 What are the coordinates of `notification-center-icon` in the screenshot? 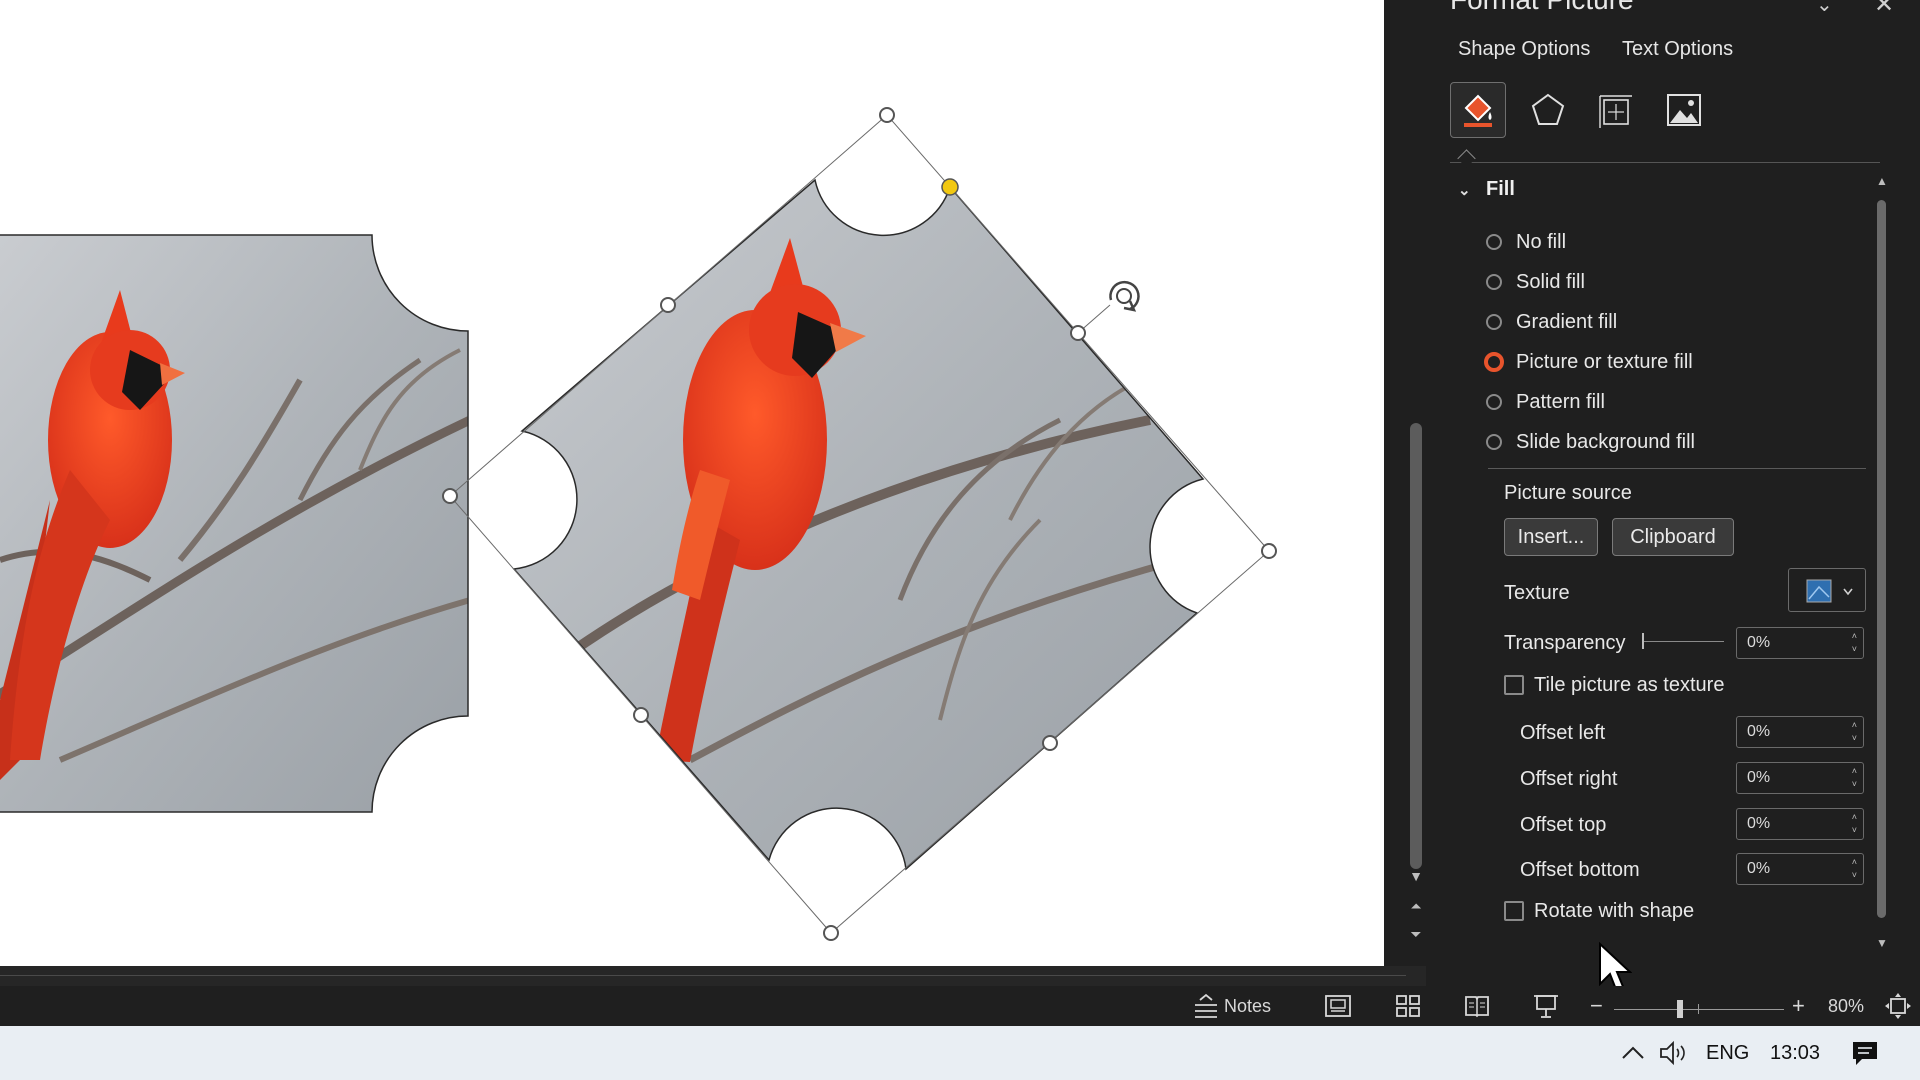 It's located at (1865, 1053).